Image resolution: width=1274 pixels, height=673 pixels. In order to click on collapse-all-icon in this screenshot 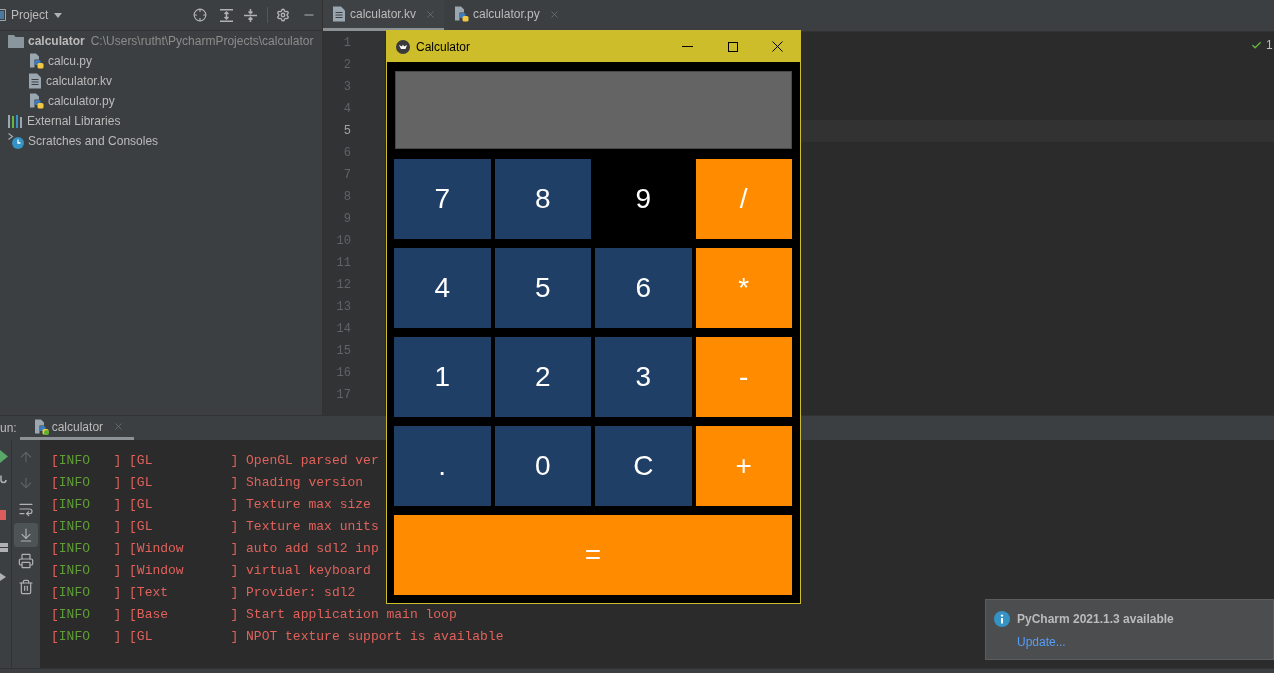, I will do `click(250, 15)`.